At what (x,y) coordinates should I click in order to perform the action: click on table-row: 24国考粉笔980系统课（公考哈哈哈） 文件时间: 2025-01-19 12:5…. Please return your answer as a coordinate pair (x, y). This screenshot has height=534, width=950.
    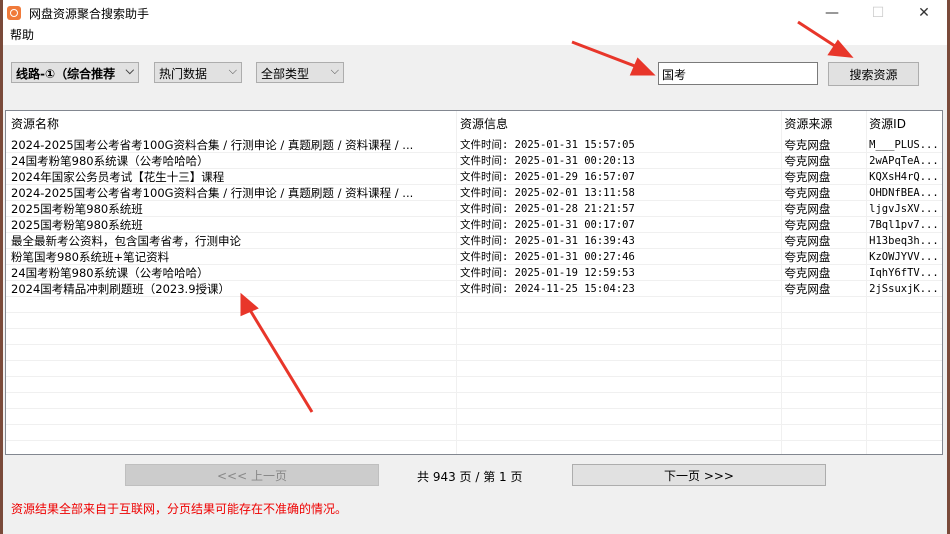
    Looking at the image, I should click on (474, 273).